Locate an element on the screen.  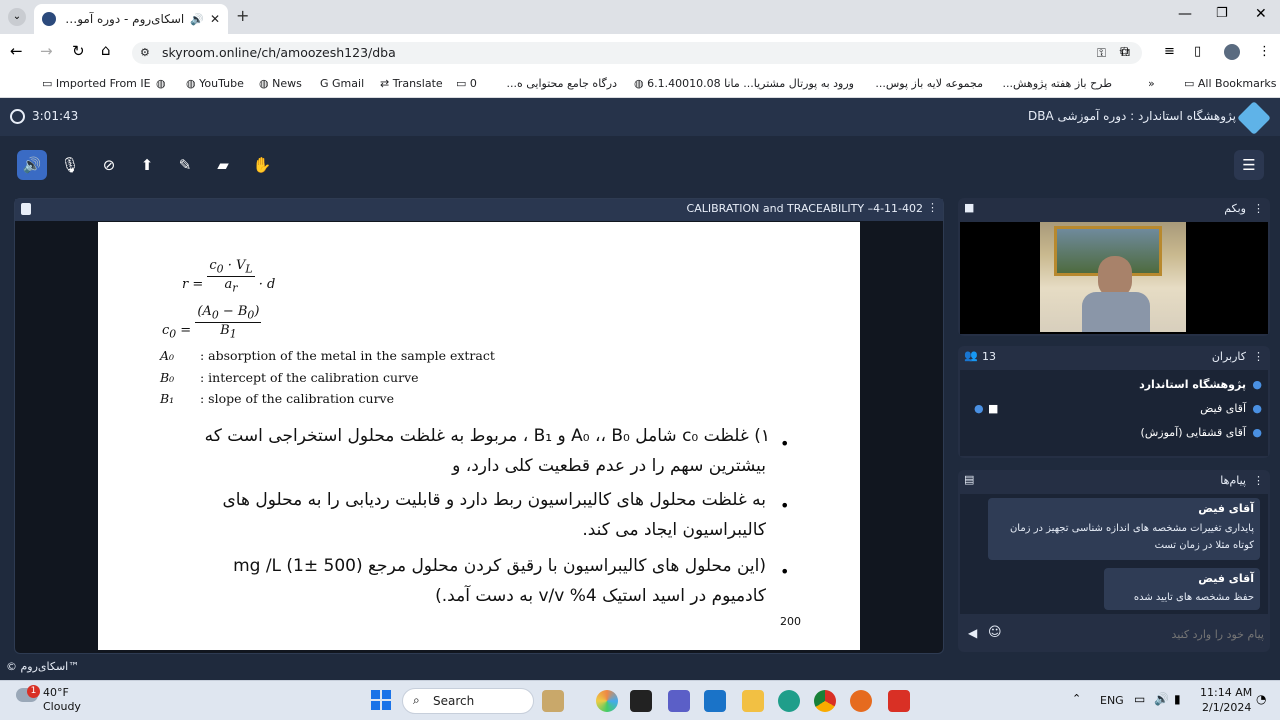
tab-list-chevron-icon: ⌄ is located at coordinates (17, 17).